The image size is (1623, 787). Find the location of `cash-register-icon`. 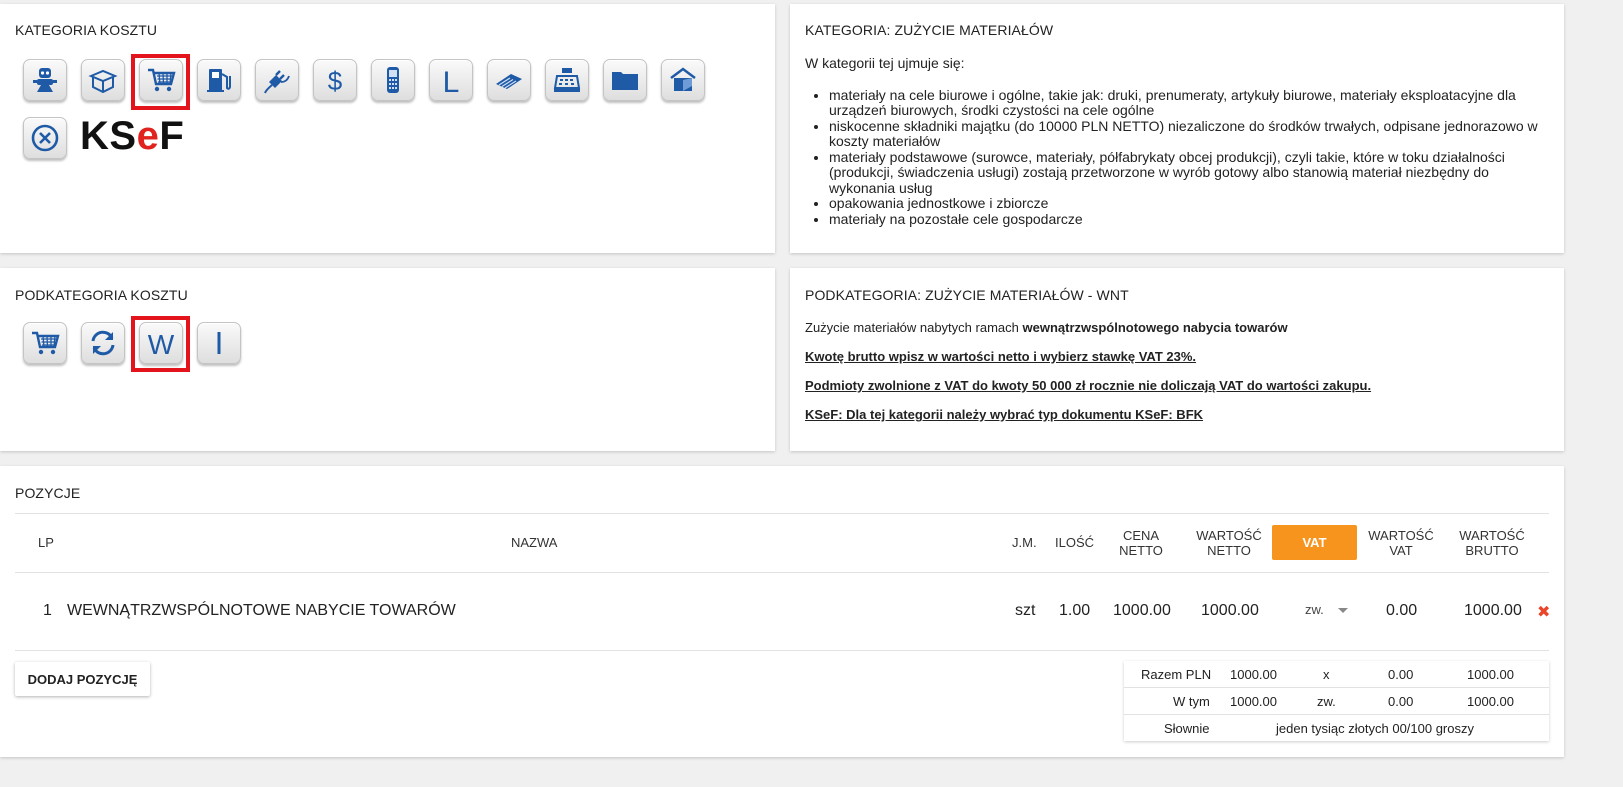

cash-register-icon is located at coordinates (567, 80).